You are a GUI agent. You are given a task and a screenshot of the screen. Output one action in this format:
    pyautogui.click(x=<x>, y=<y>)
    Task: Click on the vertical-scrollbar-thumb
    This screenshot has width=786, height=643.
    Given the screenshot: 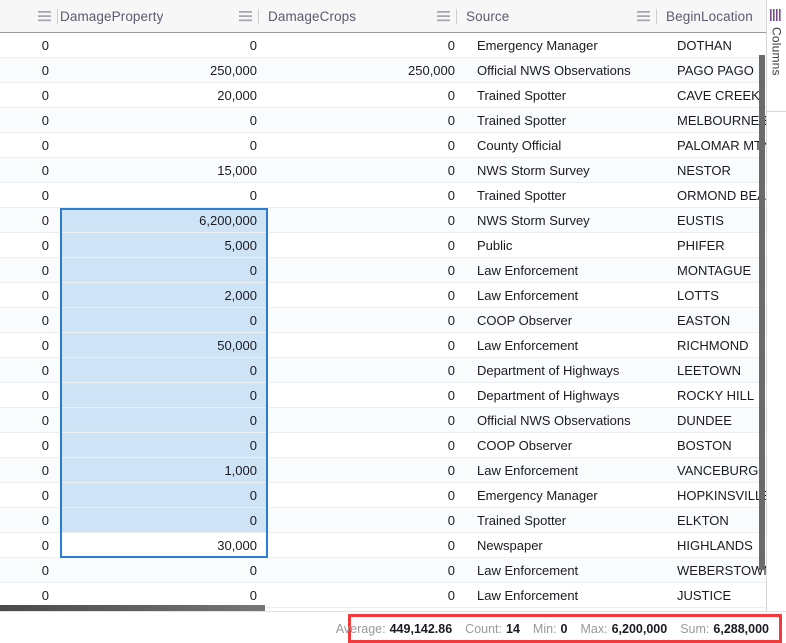 What is the action you would take?
    pyautogui.click(x=762, y=312)
    